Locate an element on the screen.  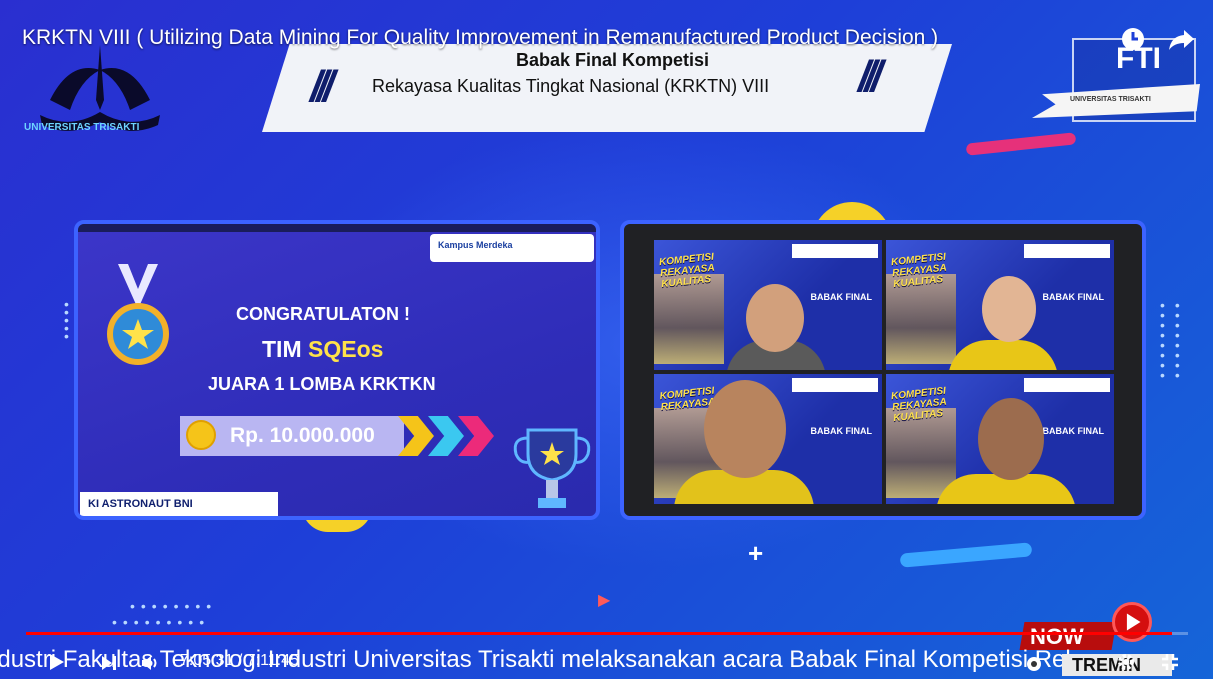
next-icon is located at coordinates (109, 663).